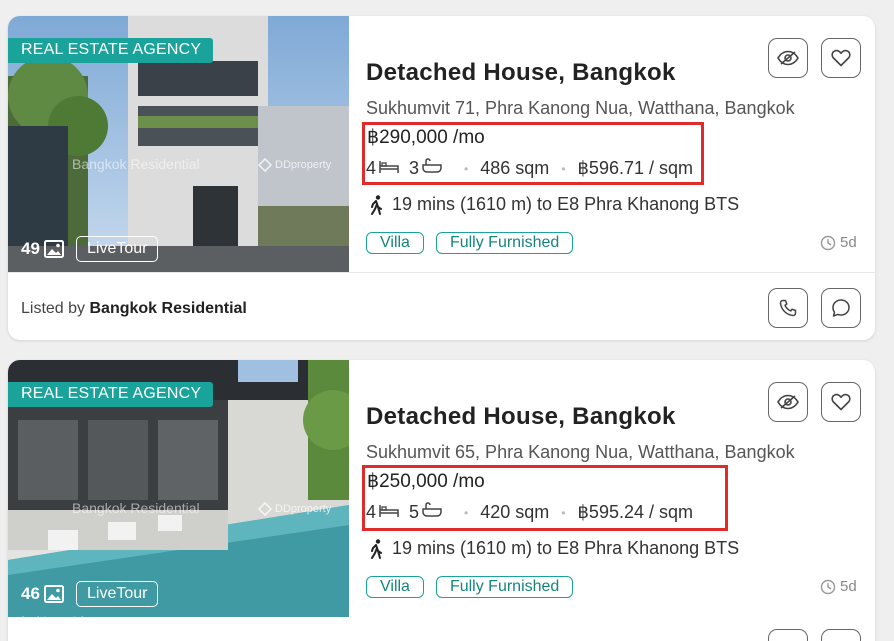 Image resolution: width=894 pixels, height=641 pixels. What do you see at coordinates (42, 249) in the screenshot?
I see `photo-count: 49` at bounding box center [42, 249].